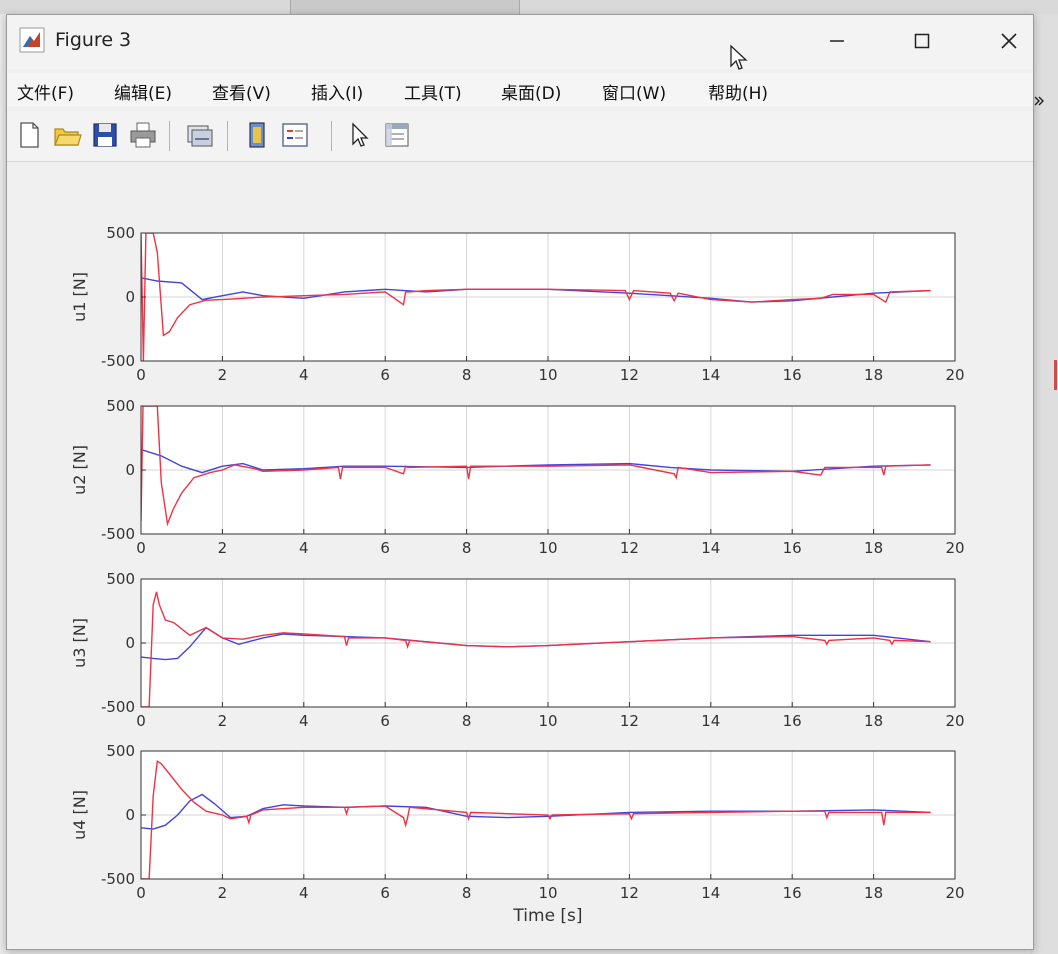  I want to click on y-axis-label: u3 [N], so click(79, 643).